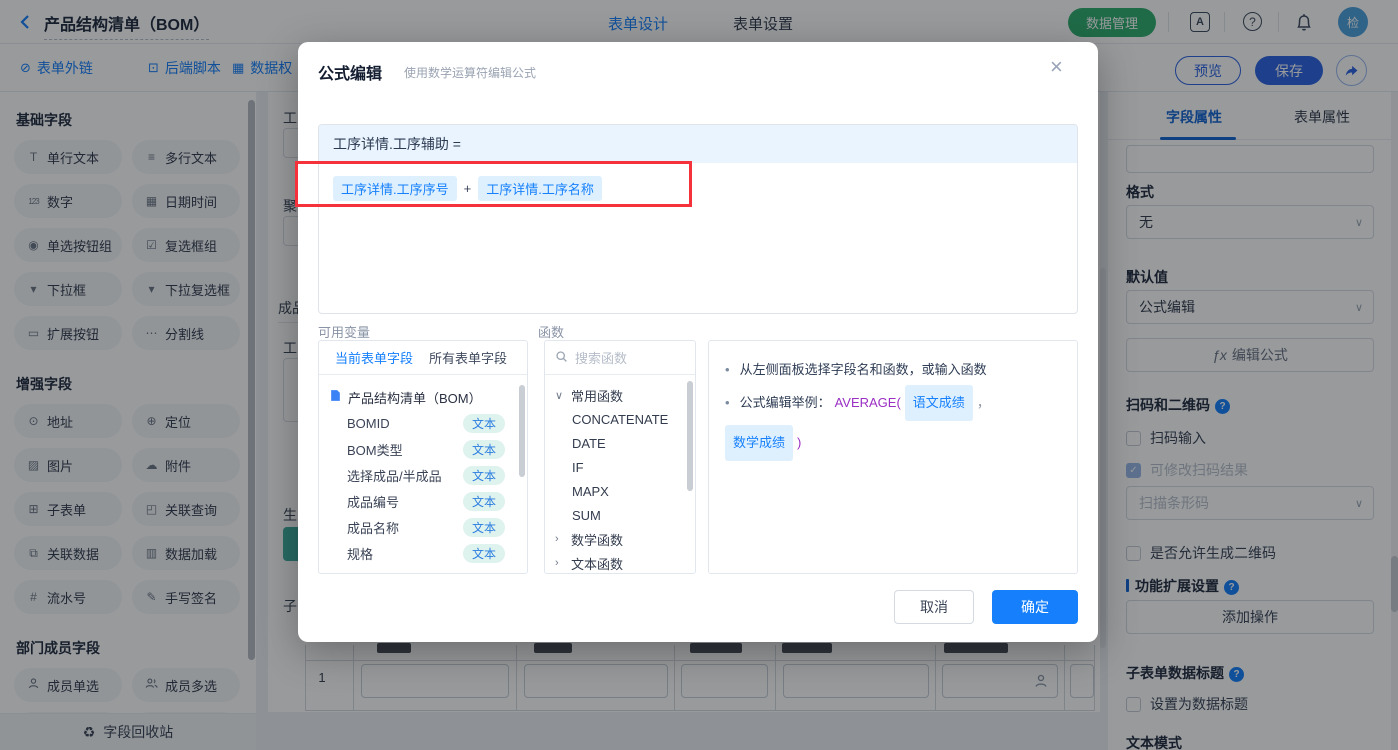 The width and height of the screenshot is (1398, 750). I want to click on formula-target: 工序详情.工序辅助 =, so click(698, 144).